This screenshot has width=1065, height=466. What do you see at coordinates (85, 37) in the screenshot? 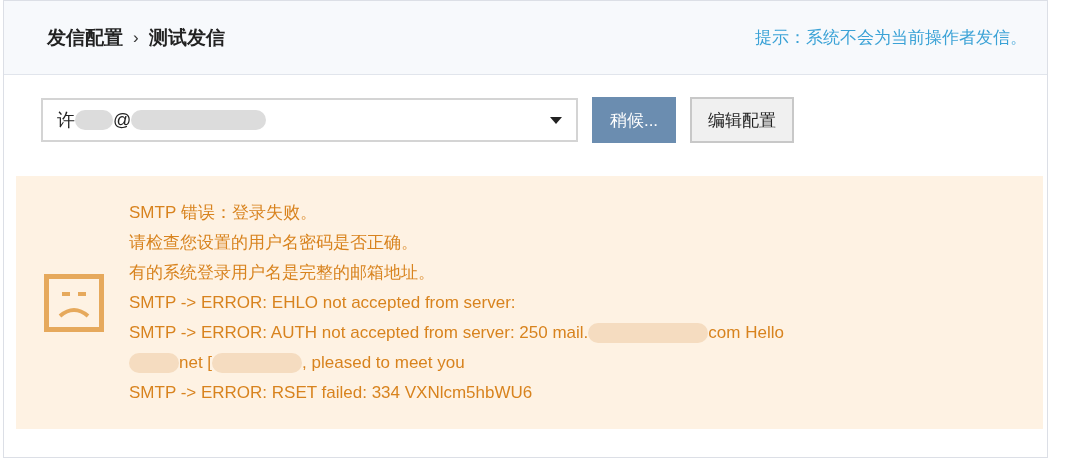
I see `breadcrumb-item: 发信配置` at bounding box center [85, 37].